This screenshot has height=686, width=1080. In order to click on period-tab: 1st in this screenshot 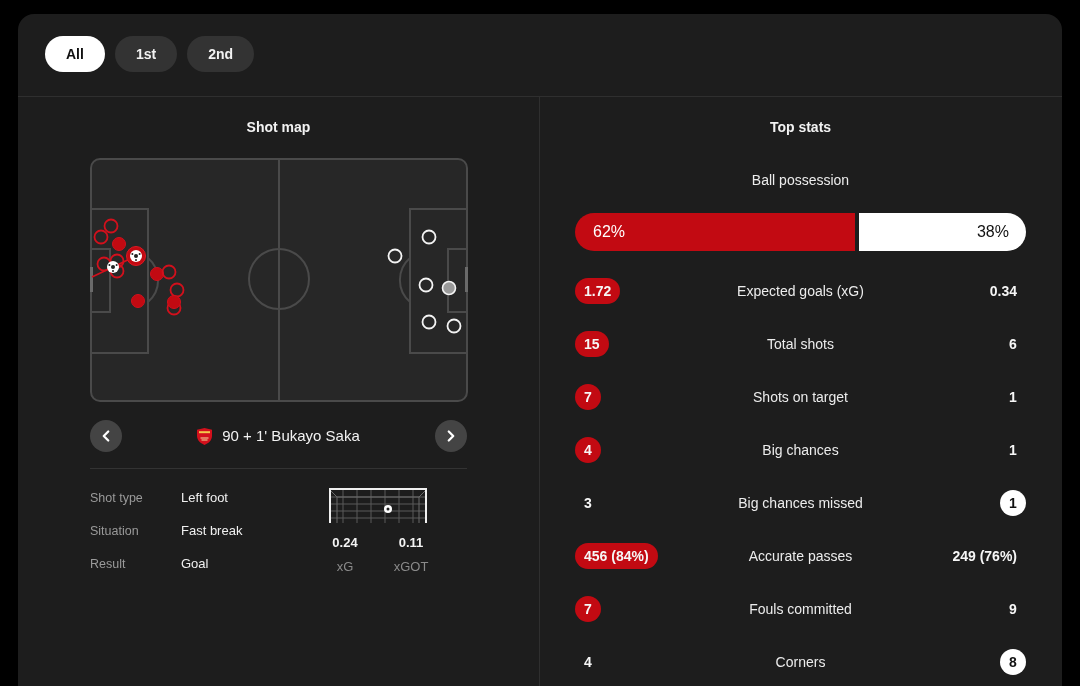, I will do `click(146, 54)`.